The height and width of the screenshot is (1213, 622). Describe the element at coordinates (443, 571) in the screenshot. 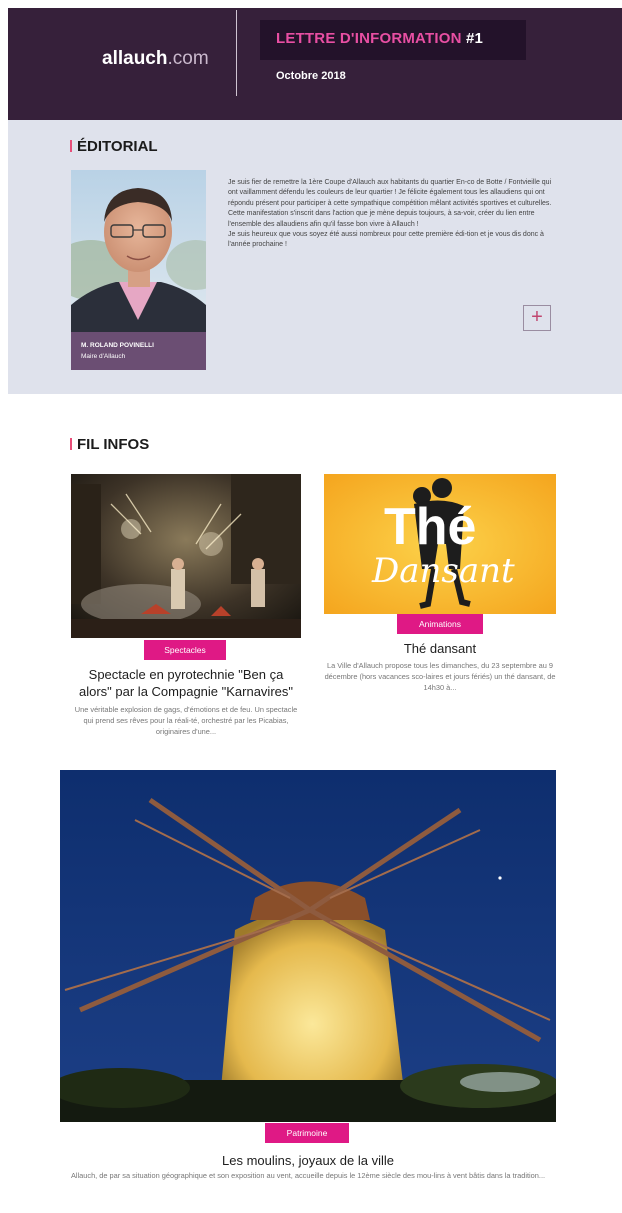

I see `the-dansant-image-subtitle: Dansant` at that location.